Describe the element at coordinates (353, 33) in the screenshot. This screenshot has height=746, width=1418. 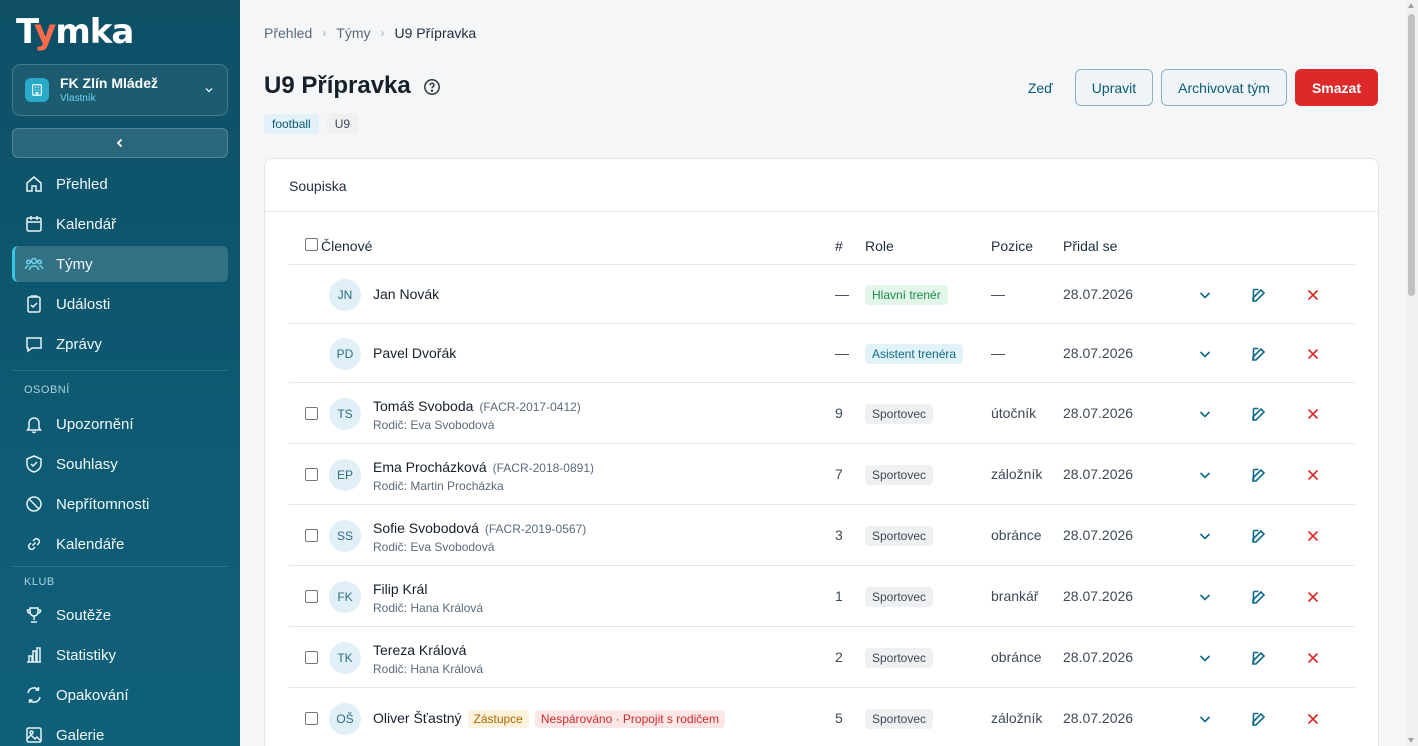
I see `breadcrumb-teams: Týmy` at that location.